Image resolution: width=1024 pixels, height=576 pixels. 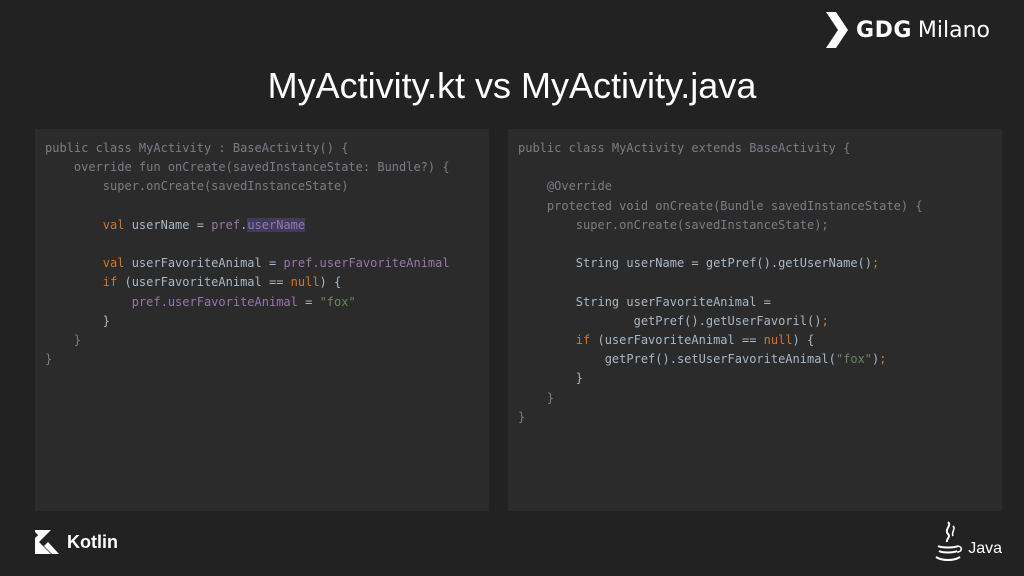 I want to click on gdg-milano-logo: GDG Milano, so click(x=907, y=30).